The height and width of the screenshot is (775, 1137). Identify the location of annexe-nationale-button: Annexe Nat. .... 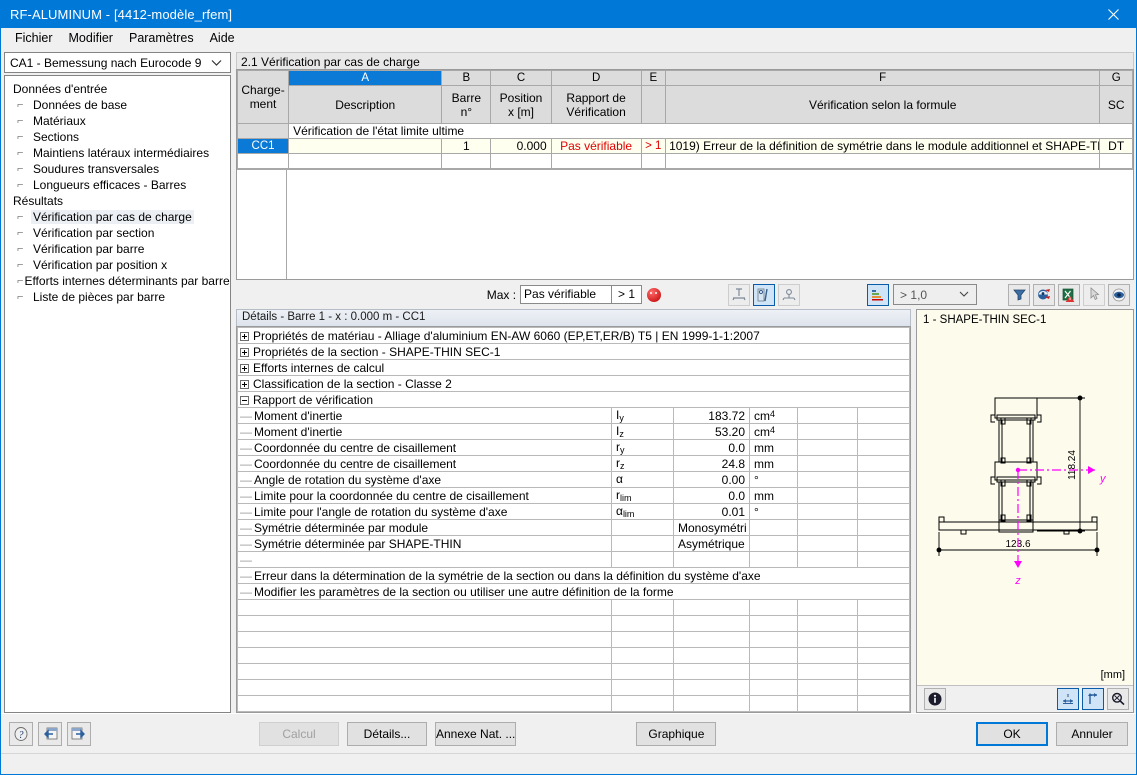
(476, 733).